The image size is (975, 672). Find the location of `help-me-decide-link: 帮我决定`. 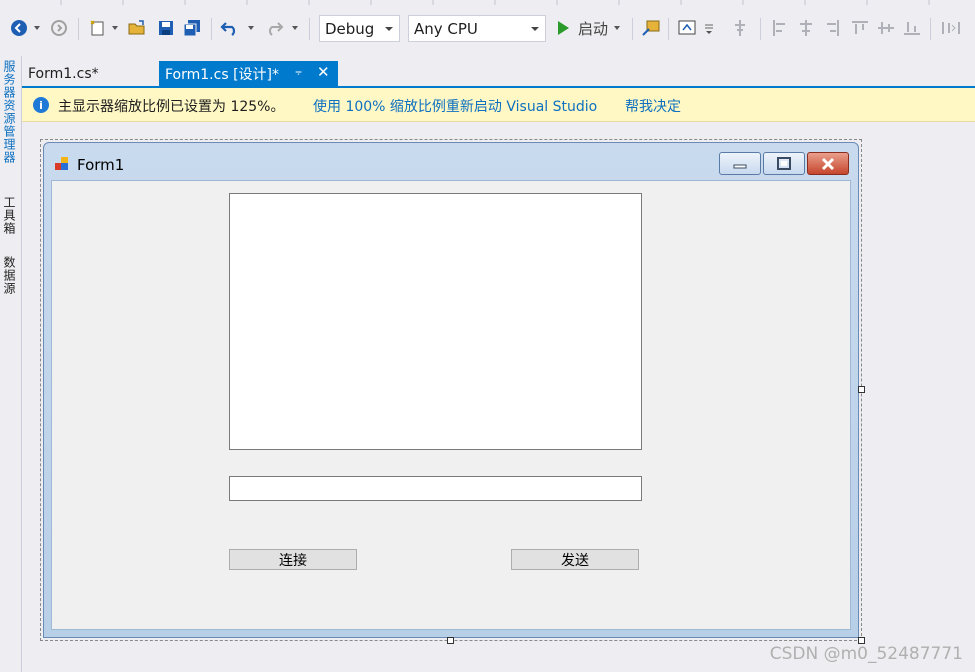

help-me-decide-link: 帮我决定 is located at coordinates (653, 106).